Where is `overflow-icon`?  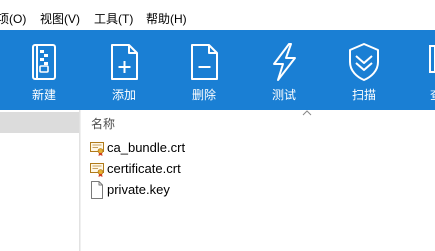
overflow-icon is located at coordinates (432, 59).